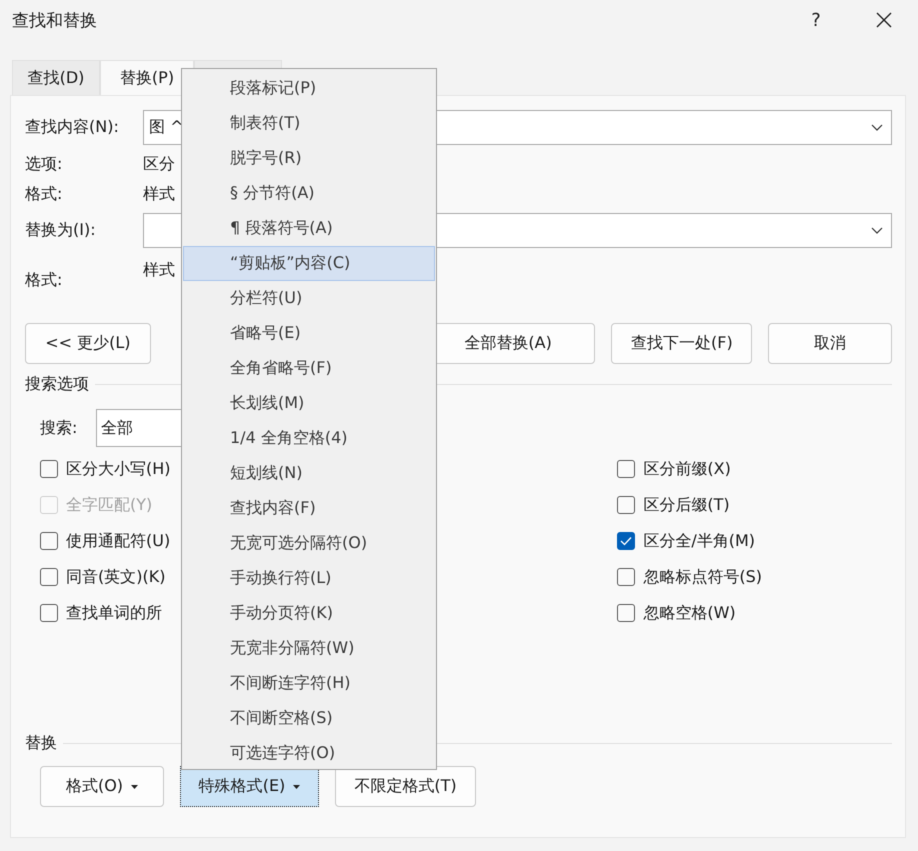 This screenshot has width=918, height=851. I want to click on section-title: 替换, so click(41, 743).